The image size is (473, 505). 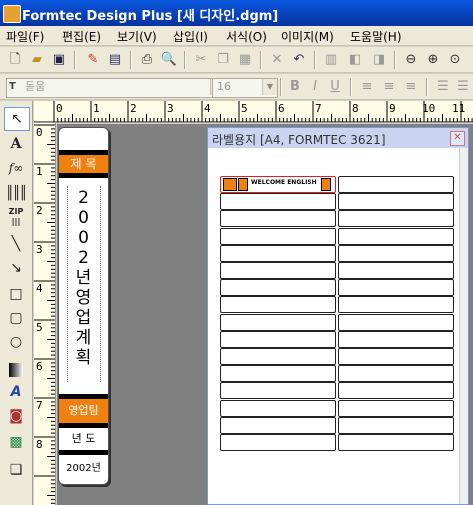 What do you see at coordinates (223, 60) in the screenshot?
I see `copy-icon: ❐` at bounding box center [223, 60].